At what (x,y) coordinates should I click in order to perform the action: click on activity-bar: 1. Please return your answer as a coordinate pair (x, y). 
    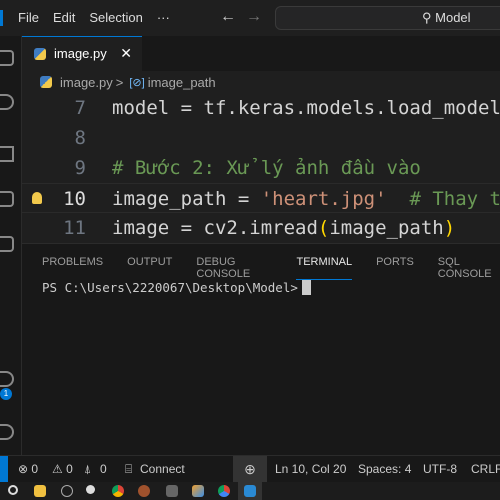
    Looking at the image, I should click on (11, 245).